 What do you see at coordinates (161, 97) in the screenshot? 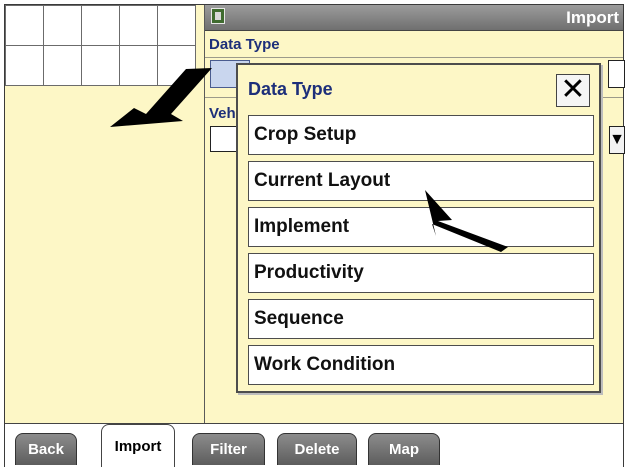
I see `callout-arrow-data-type` at bounding box center [161, 97].